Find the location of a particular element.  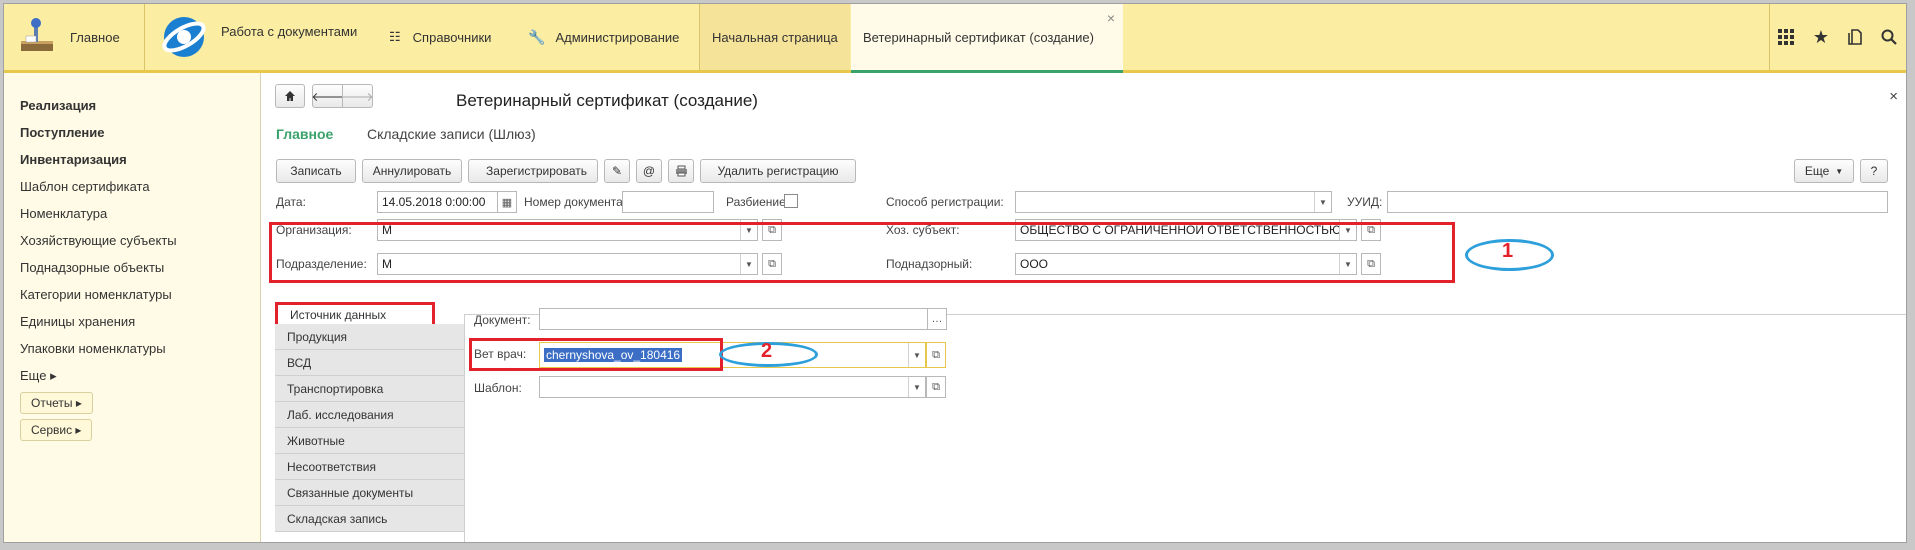

apps-grid-icon is located at coordinates (1786, 37).